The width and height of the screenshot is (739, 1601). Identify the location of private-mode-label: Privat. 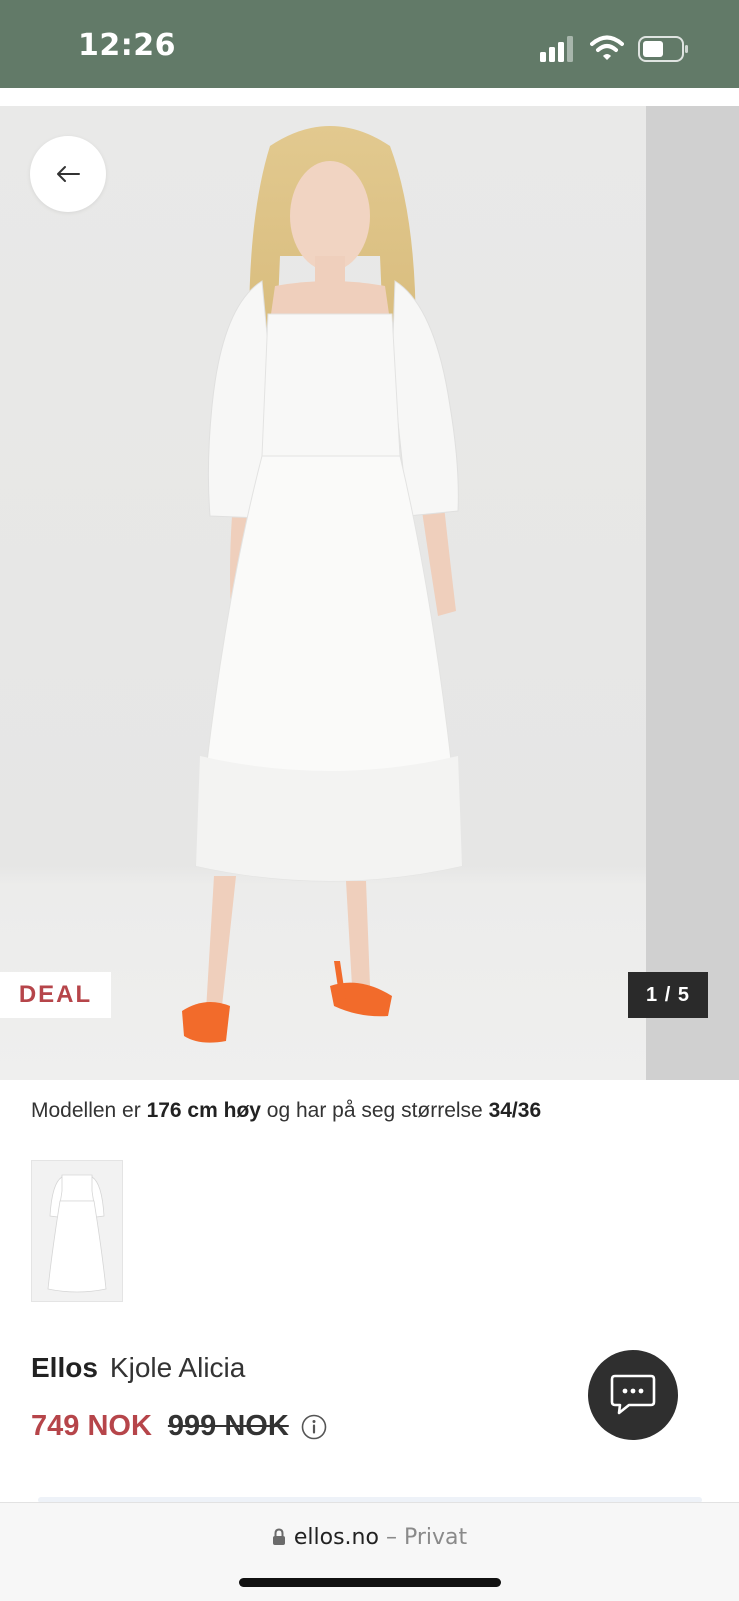
(435, 1537).